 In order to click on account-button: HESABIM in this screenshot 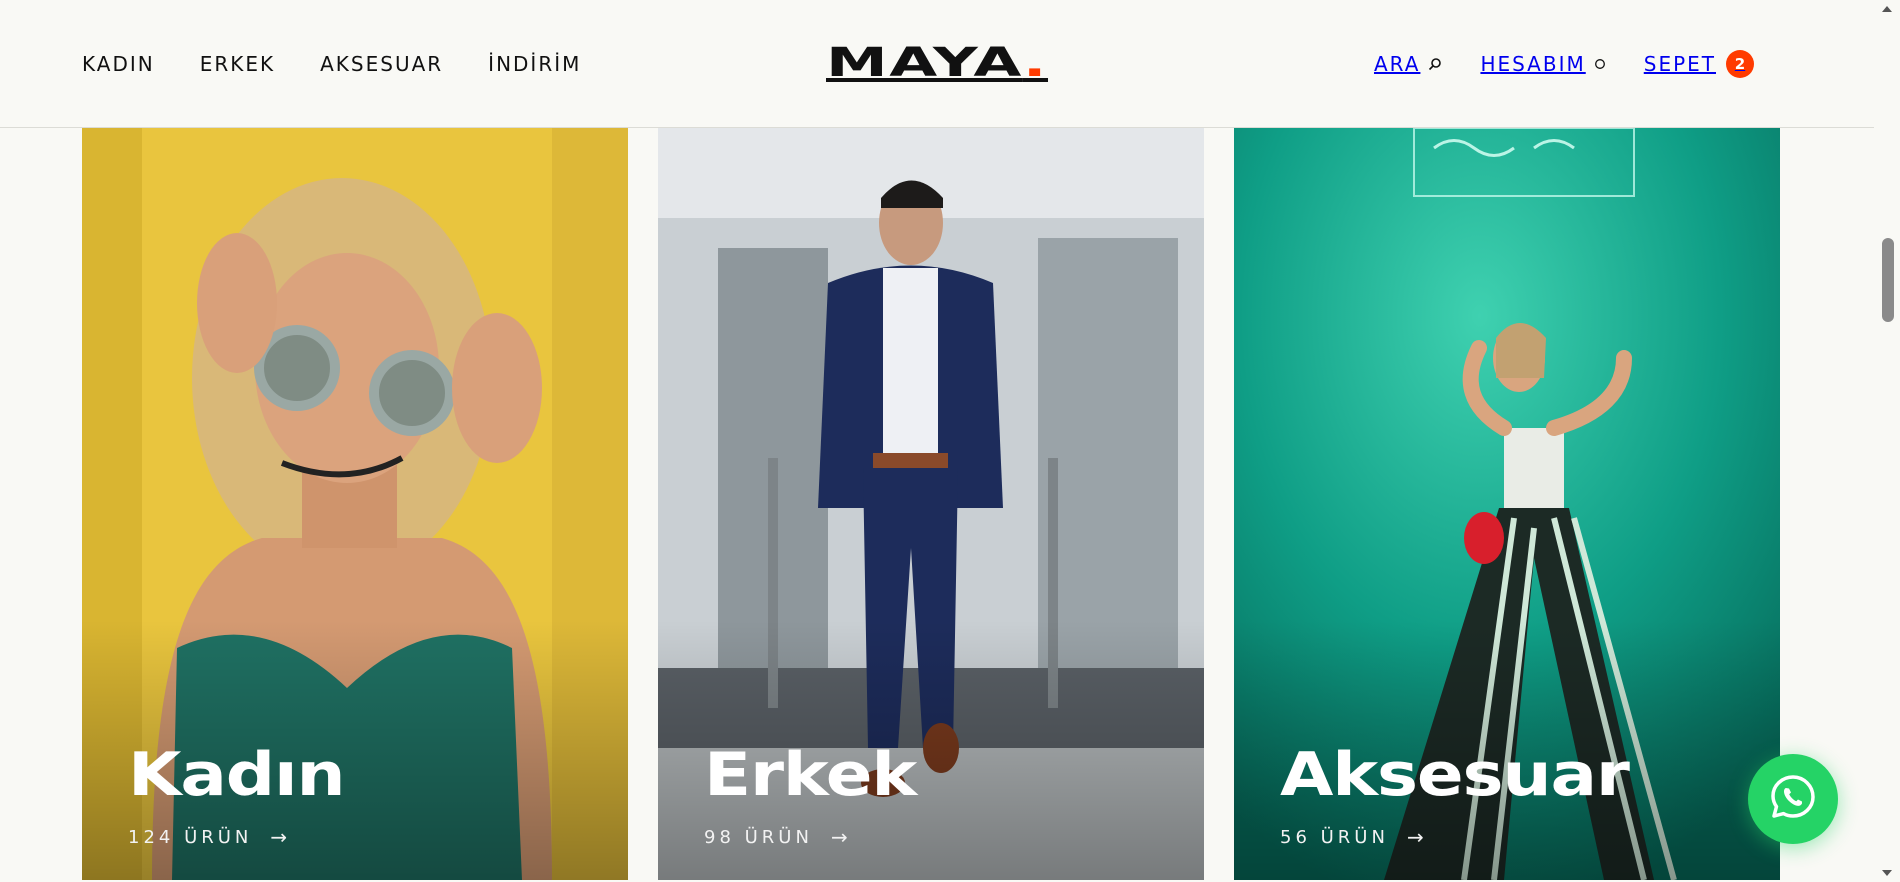, I will do `click(1542, 64)`.